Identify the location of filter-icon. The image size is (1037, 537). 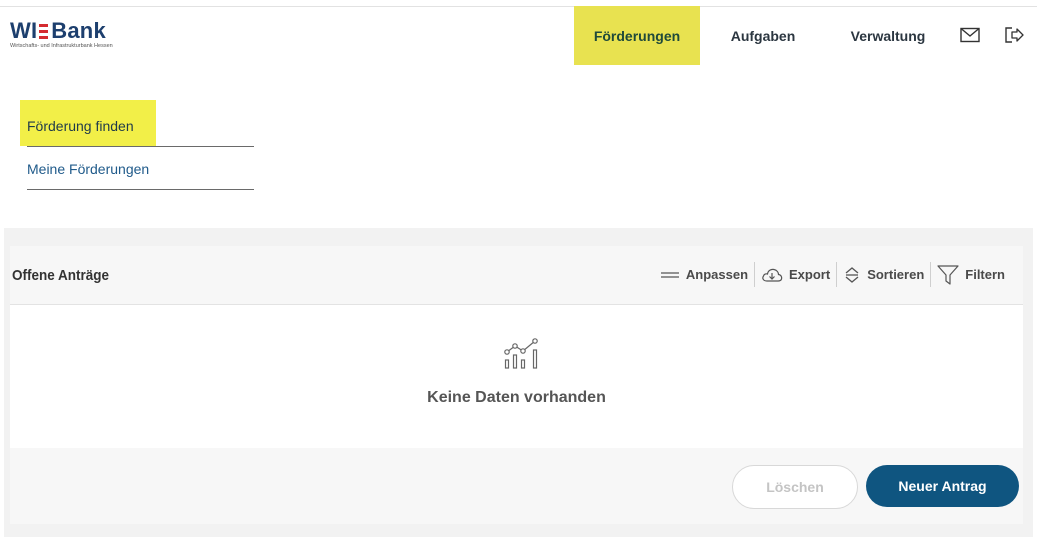
(948, 274).